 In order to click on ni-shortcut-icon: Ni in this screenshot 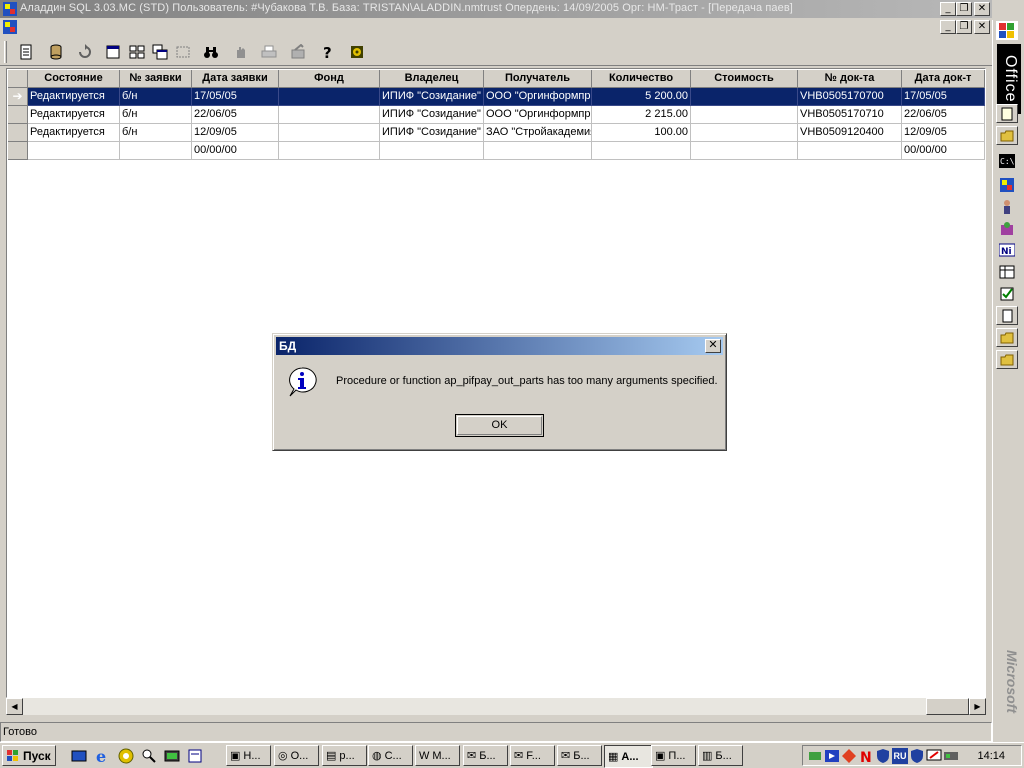, I will do `click(1007, 249)`.